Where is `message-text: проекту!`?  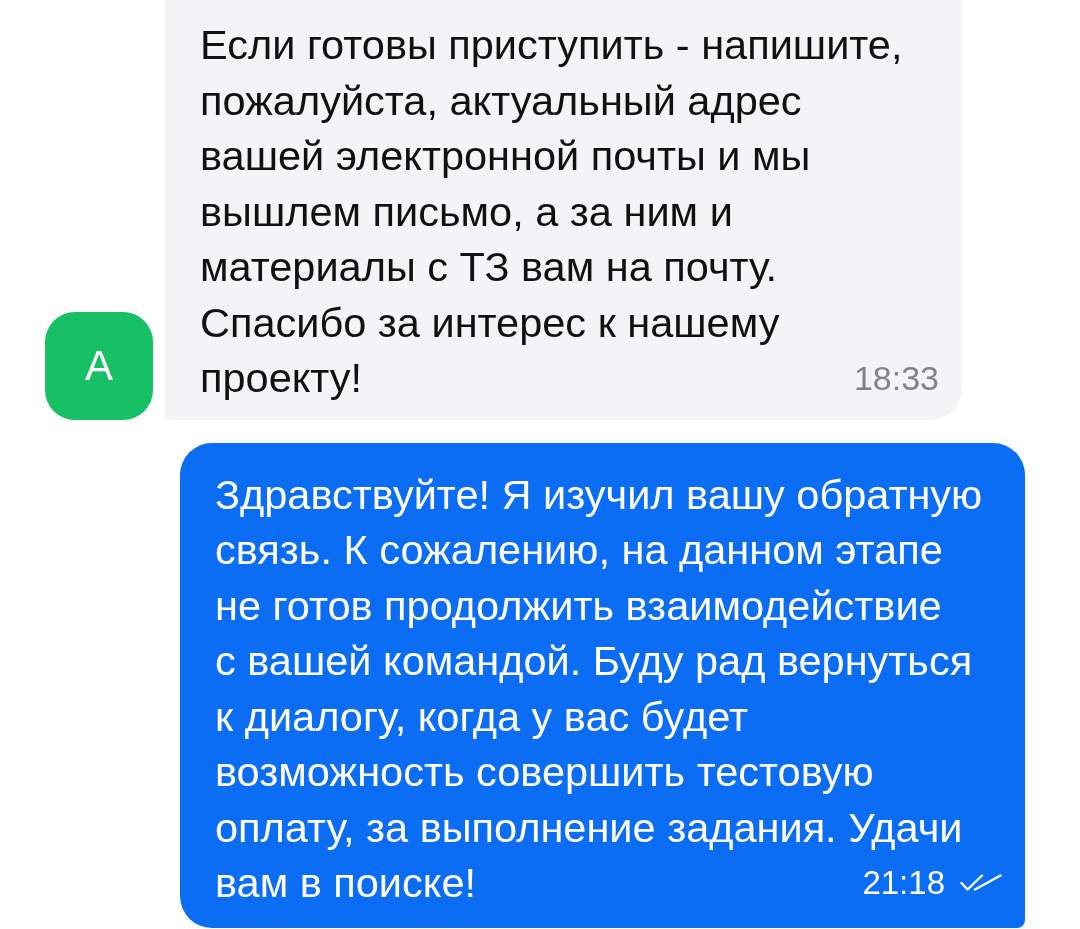
message-text: проекту! is located at coordinates (281, 378).